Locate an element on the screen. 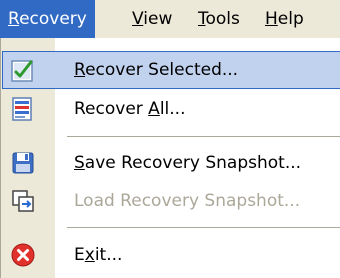 This screenshot has height=278, width=340. exit-text-before: E is located at coordinates (79, 255).